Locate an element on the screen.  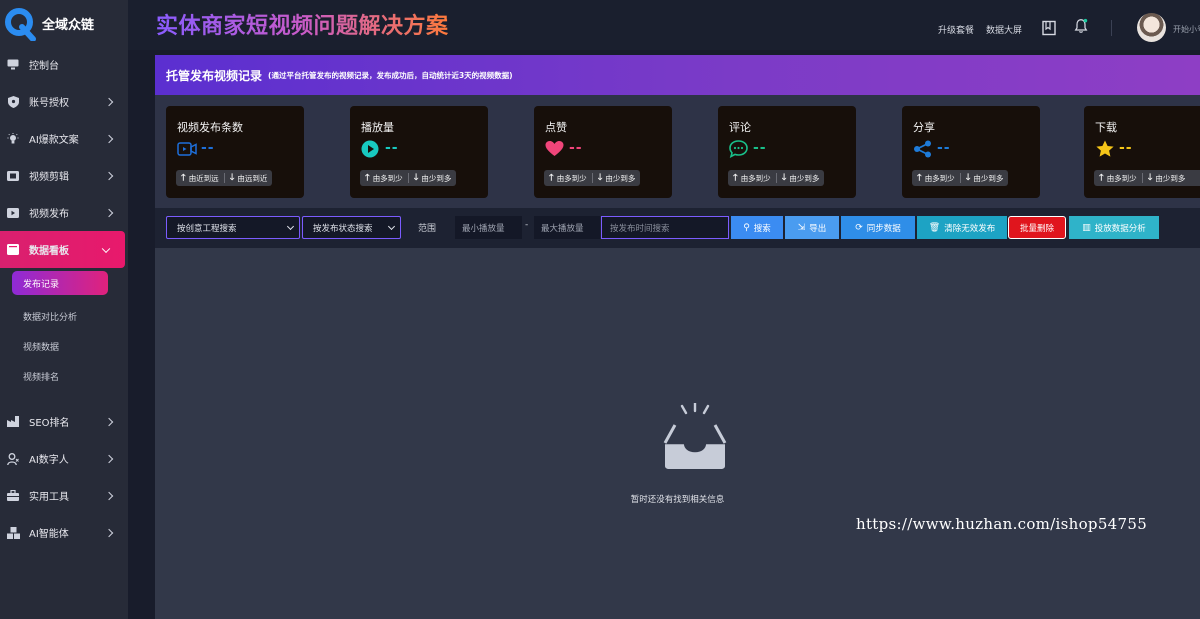
project-select: 按创意工程搜索 is located at coordinates (233, 227).